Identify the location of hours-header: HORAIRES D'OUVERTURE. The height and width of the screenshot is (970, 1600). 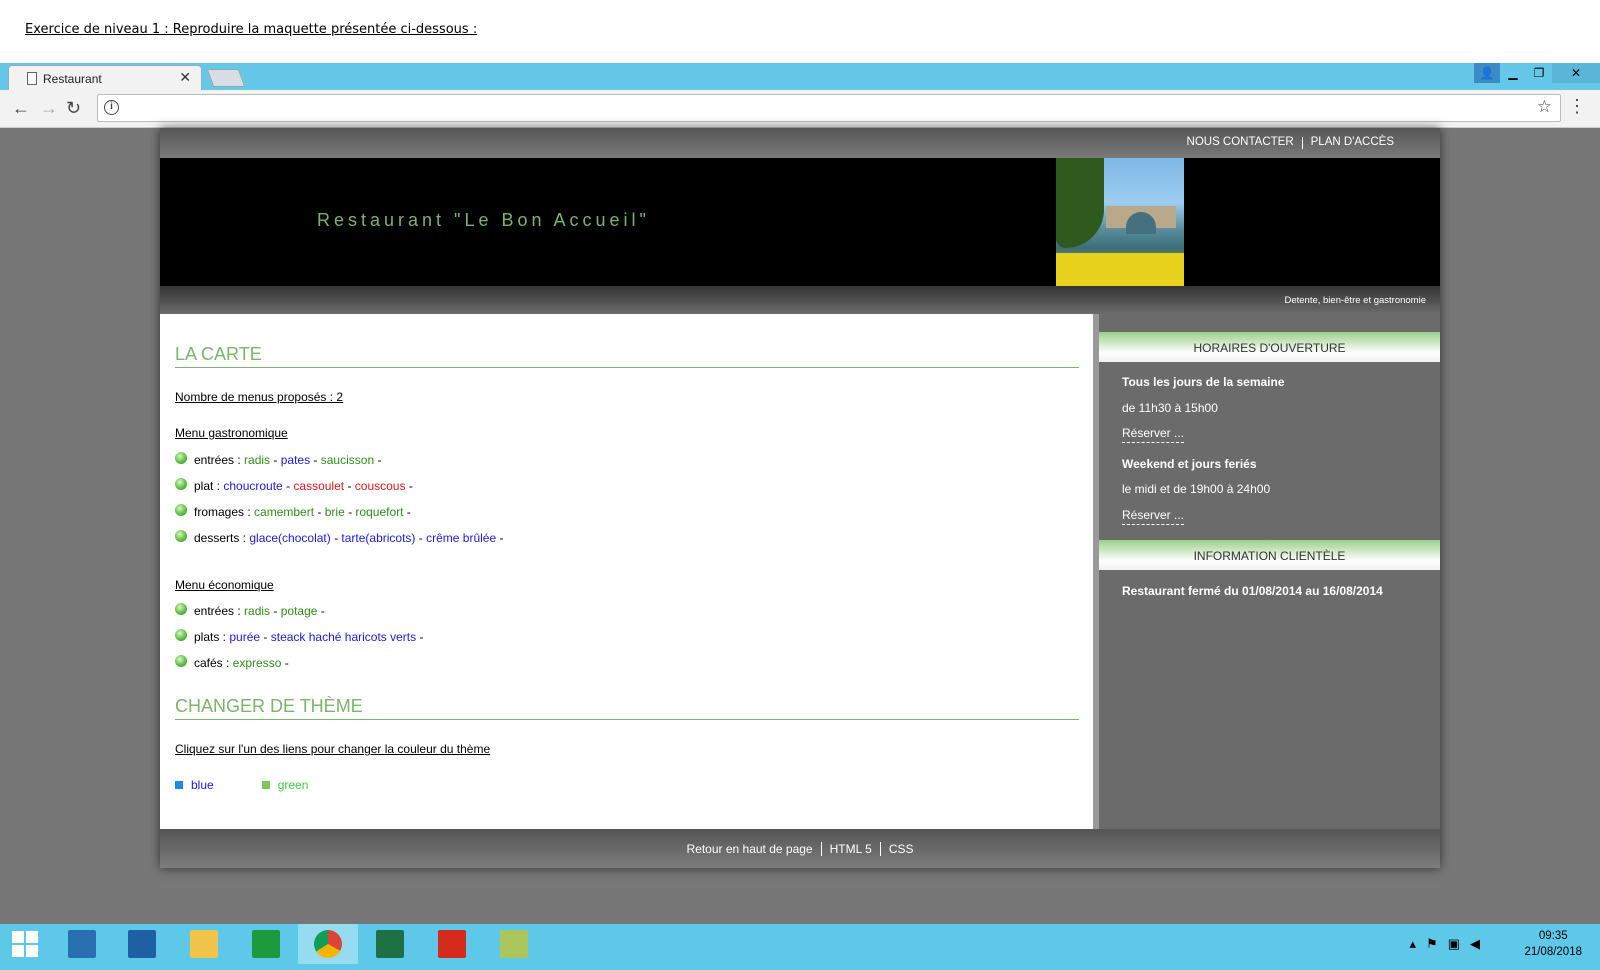
(1269, 347).